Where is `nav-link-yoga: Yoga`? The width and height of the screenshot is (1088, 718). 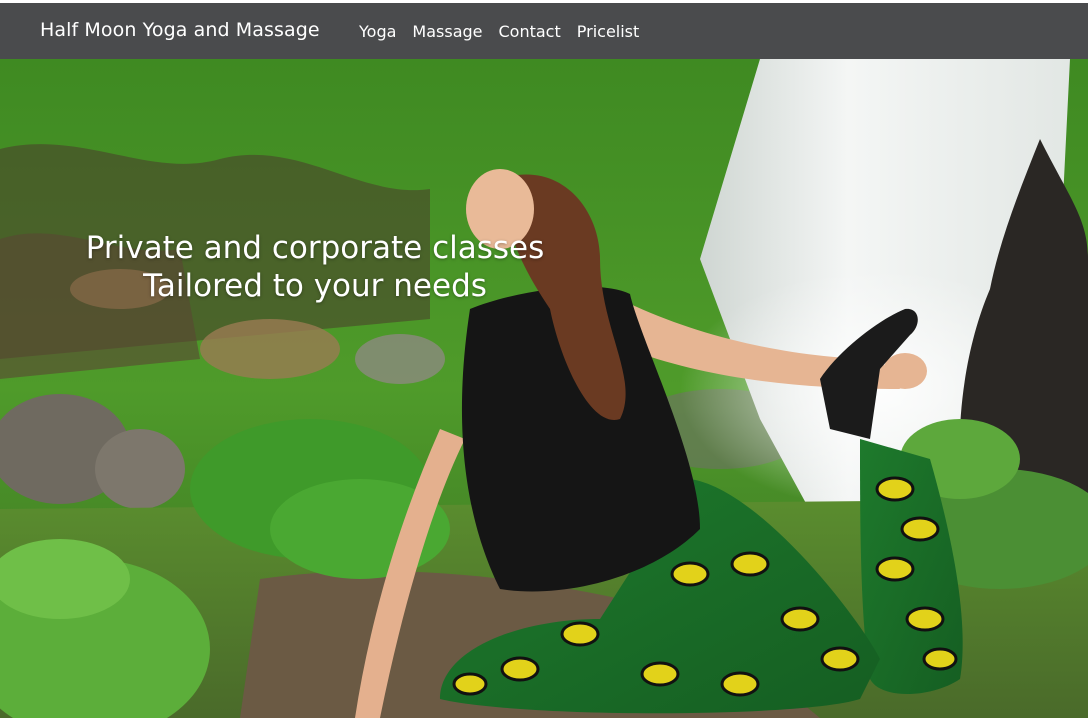
nav-link-yoga: Yoga is located at coordinates (377, 31).